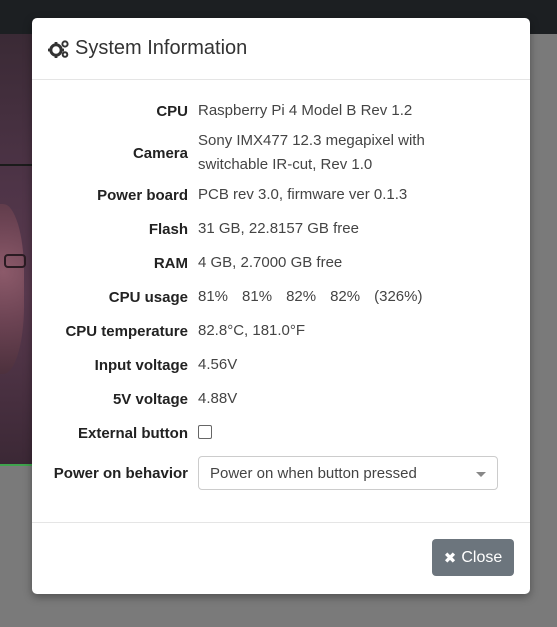  I want to click on power-on-behavior-label: Power on behavior, so click(120, 473).